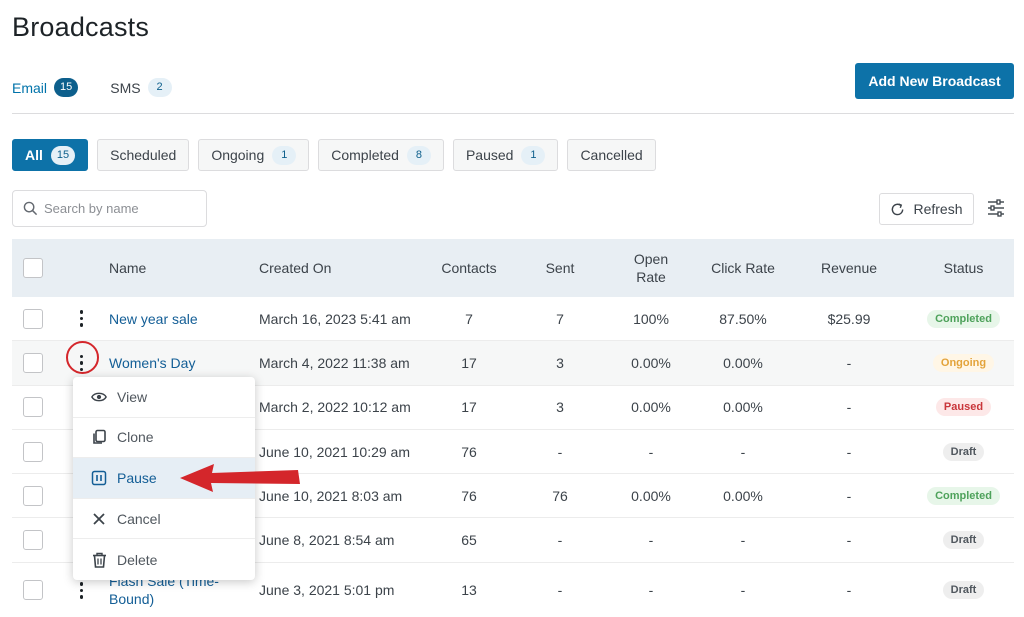 This screenshot has width=1024, height=617. What do you see at coordinates (469, 318) in the screenshot?
I see `contacts: 7` at bounding box center [469, 318].